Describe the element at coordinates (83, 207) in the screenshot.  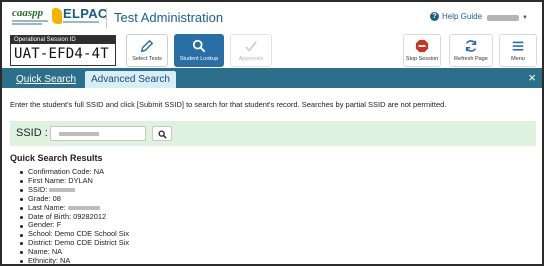
I see `last-name-redacted` at that location.